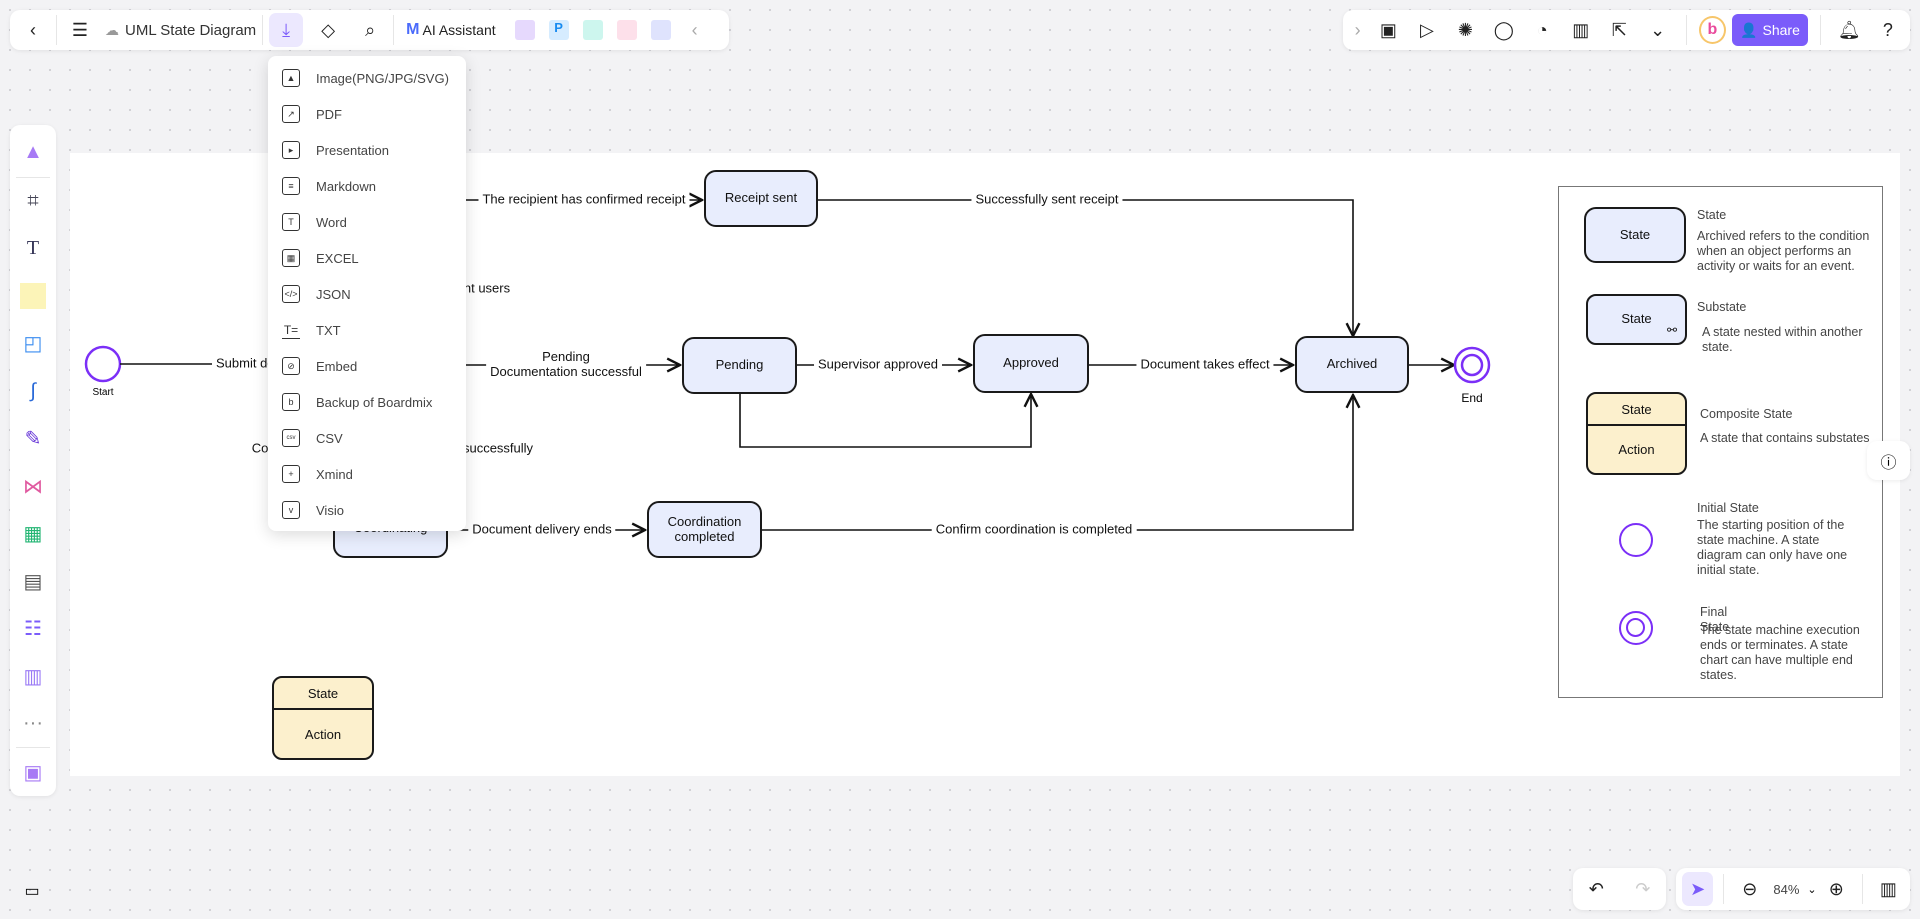 This screenshot has width=1920, height=919. I want to click on minimap-button: ▭, so click(32, 891).